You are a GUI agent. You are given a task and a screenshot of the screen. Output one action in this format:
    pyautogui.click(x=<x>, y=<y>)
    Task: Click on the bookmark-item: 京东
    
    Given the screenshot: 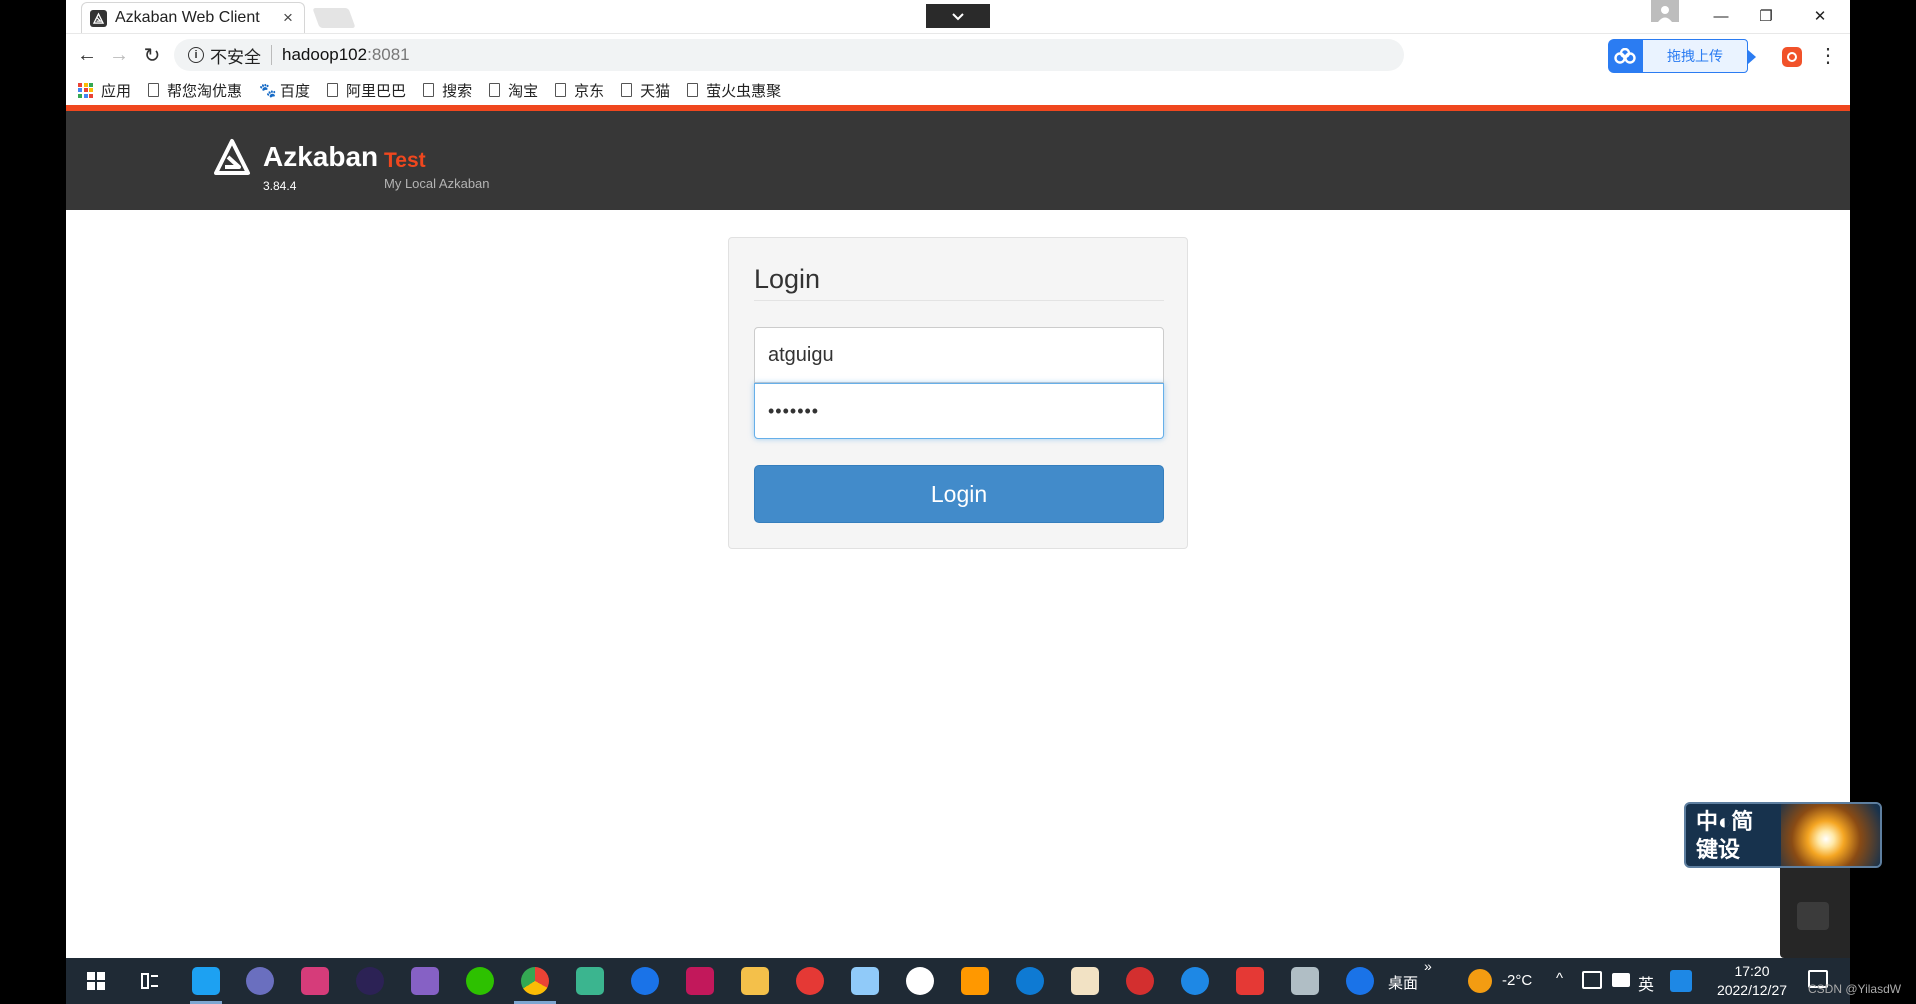 What is the action you would take?
    pyautogui.click(x=579, y=90)
    